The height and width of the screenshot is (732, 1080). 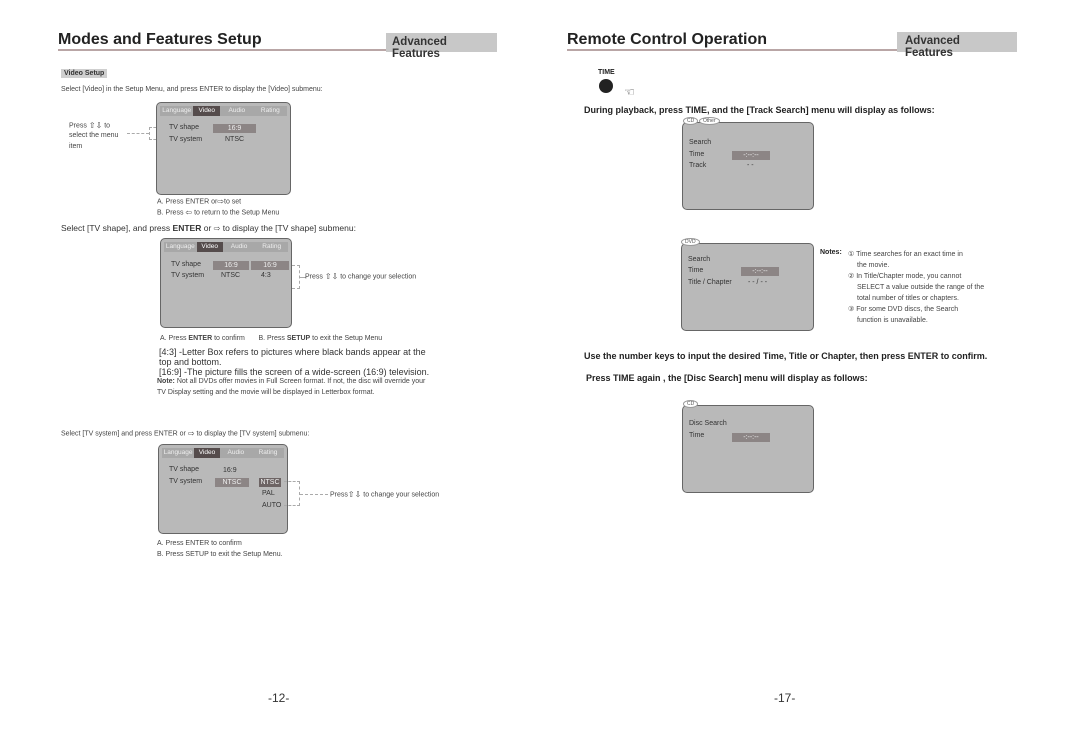 I want to click on video-setup-label: Video Setup, so click(x=84, y=73).